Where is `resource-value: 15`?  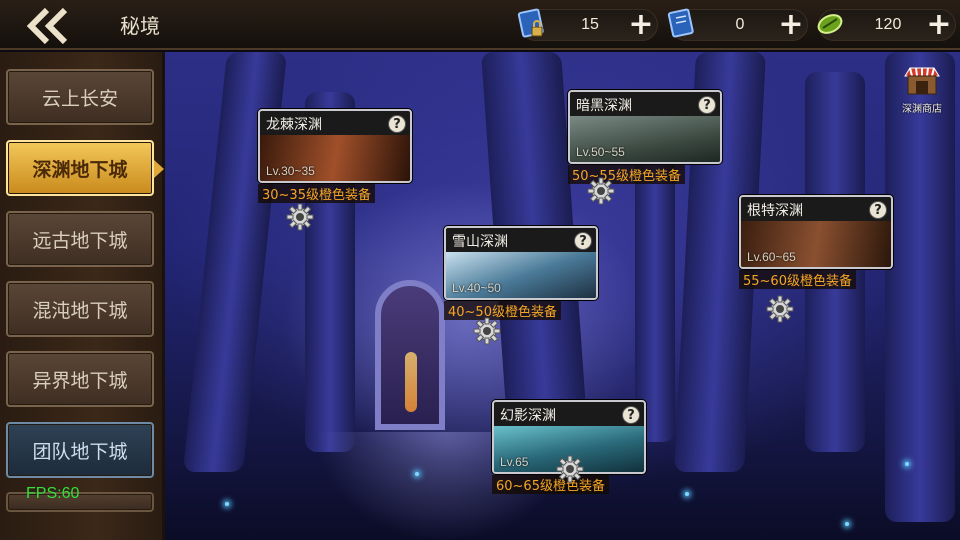
resource-value: 15 is located at coordinates (590, 24).